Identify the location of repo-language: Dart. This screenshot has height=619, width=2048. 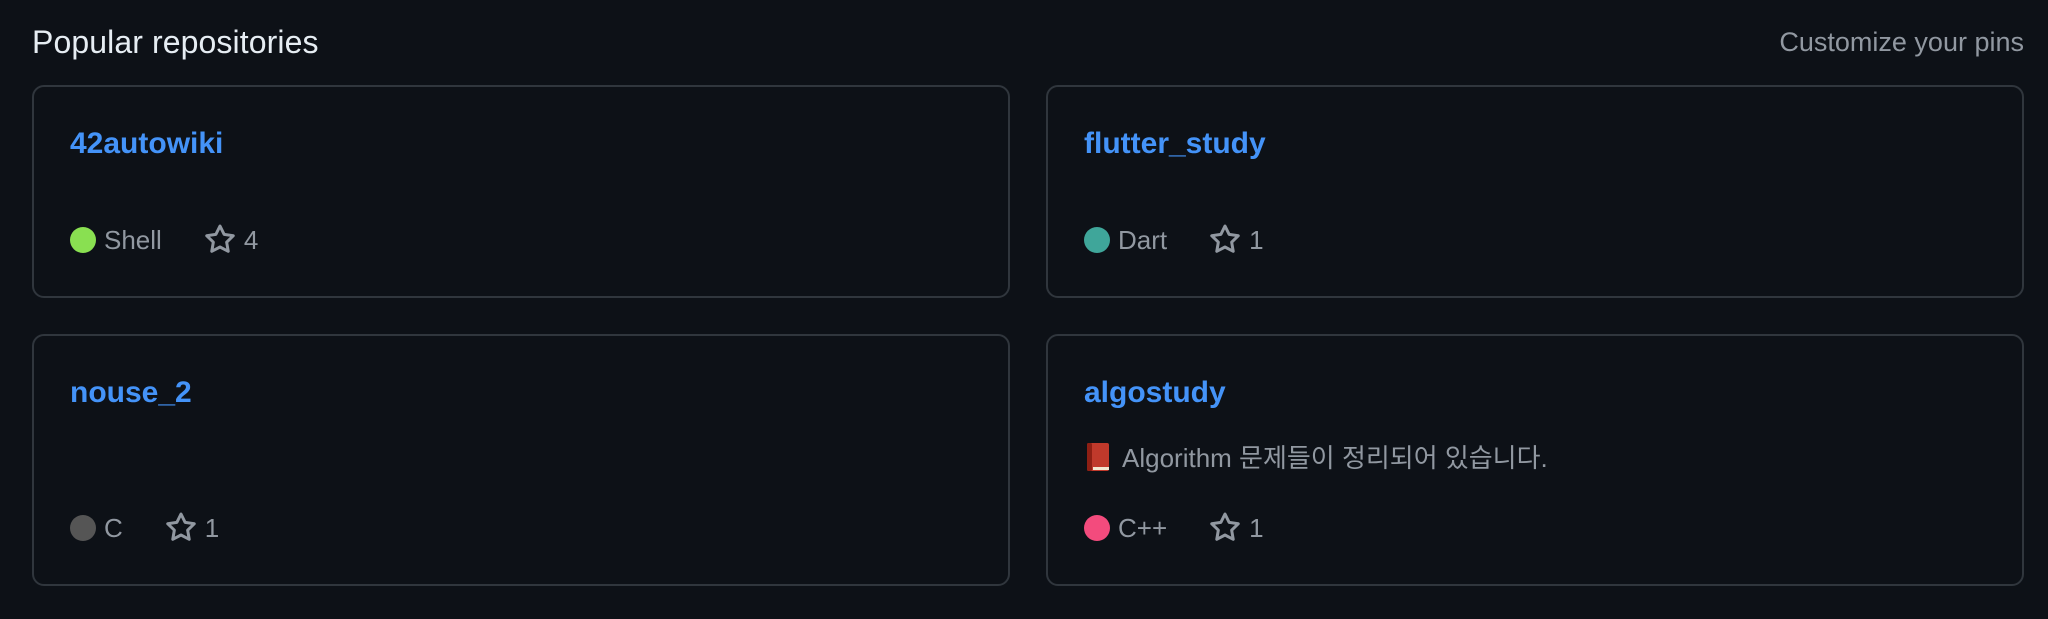
(1125, 240).